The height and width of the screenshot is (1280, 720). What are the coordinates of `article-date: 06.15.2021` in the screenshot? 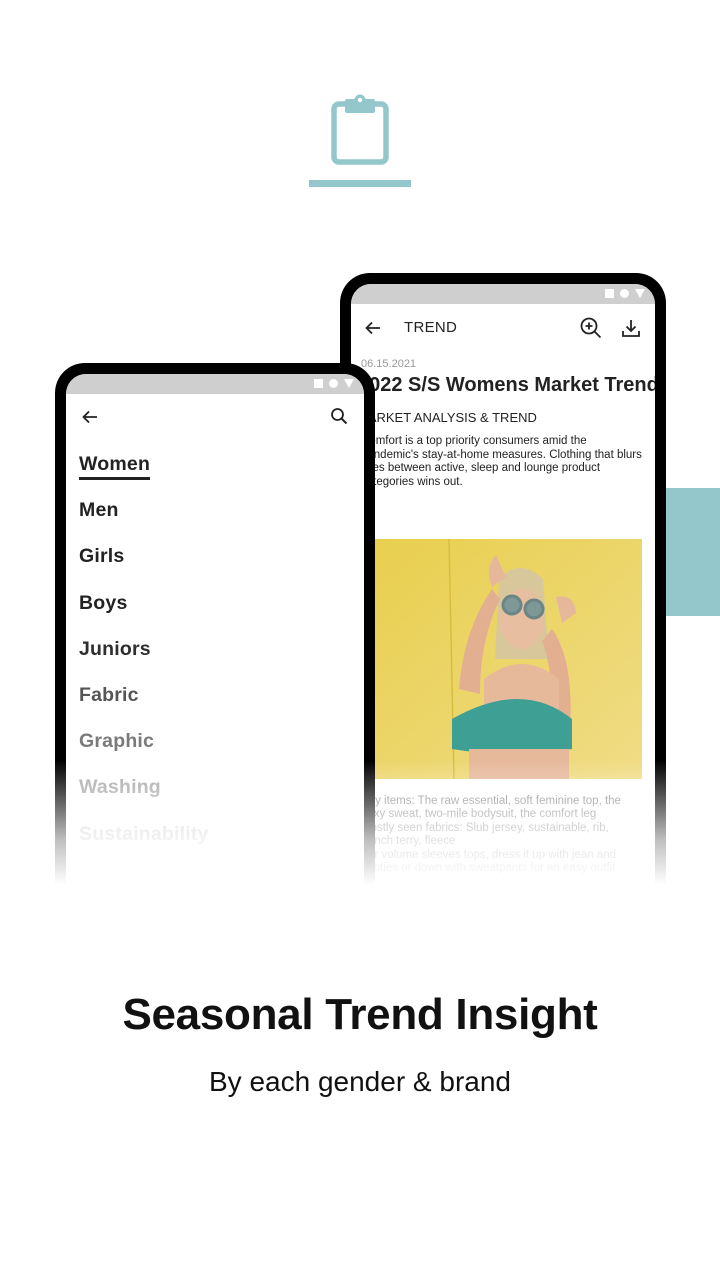 It's located at (389, 364).